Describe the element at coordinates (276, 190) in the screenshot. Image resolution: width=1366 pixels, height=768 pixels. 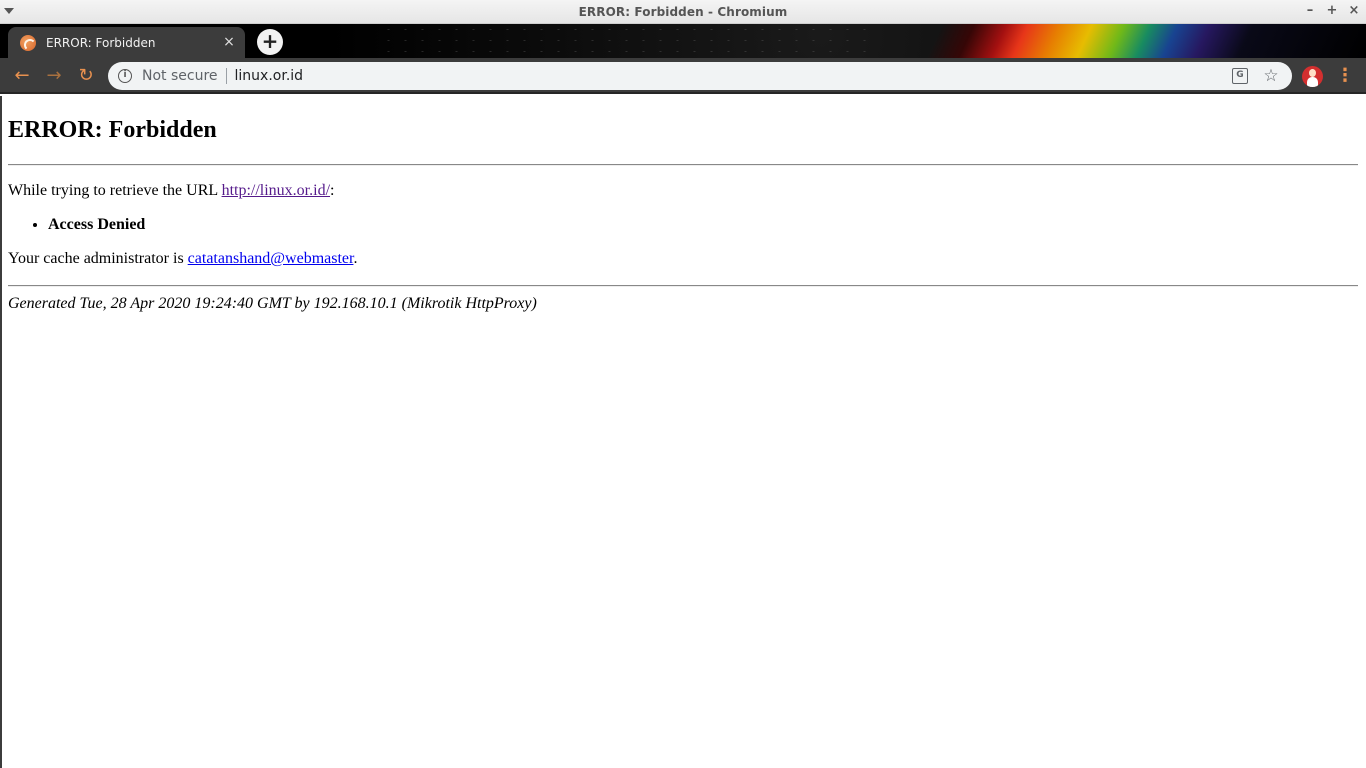
I see `retrieve-url-link: http://linux.or.id/` at that location.